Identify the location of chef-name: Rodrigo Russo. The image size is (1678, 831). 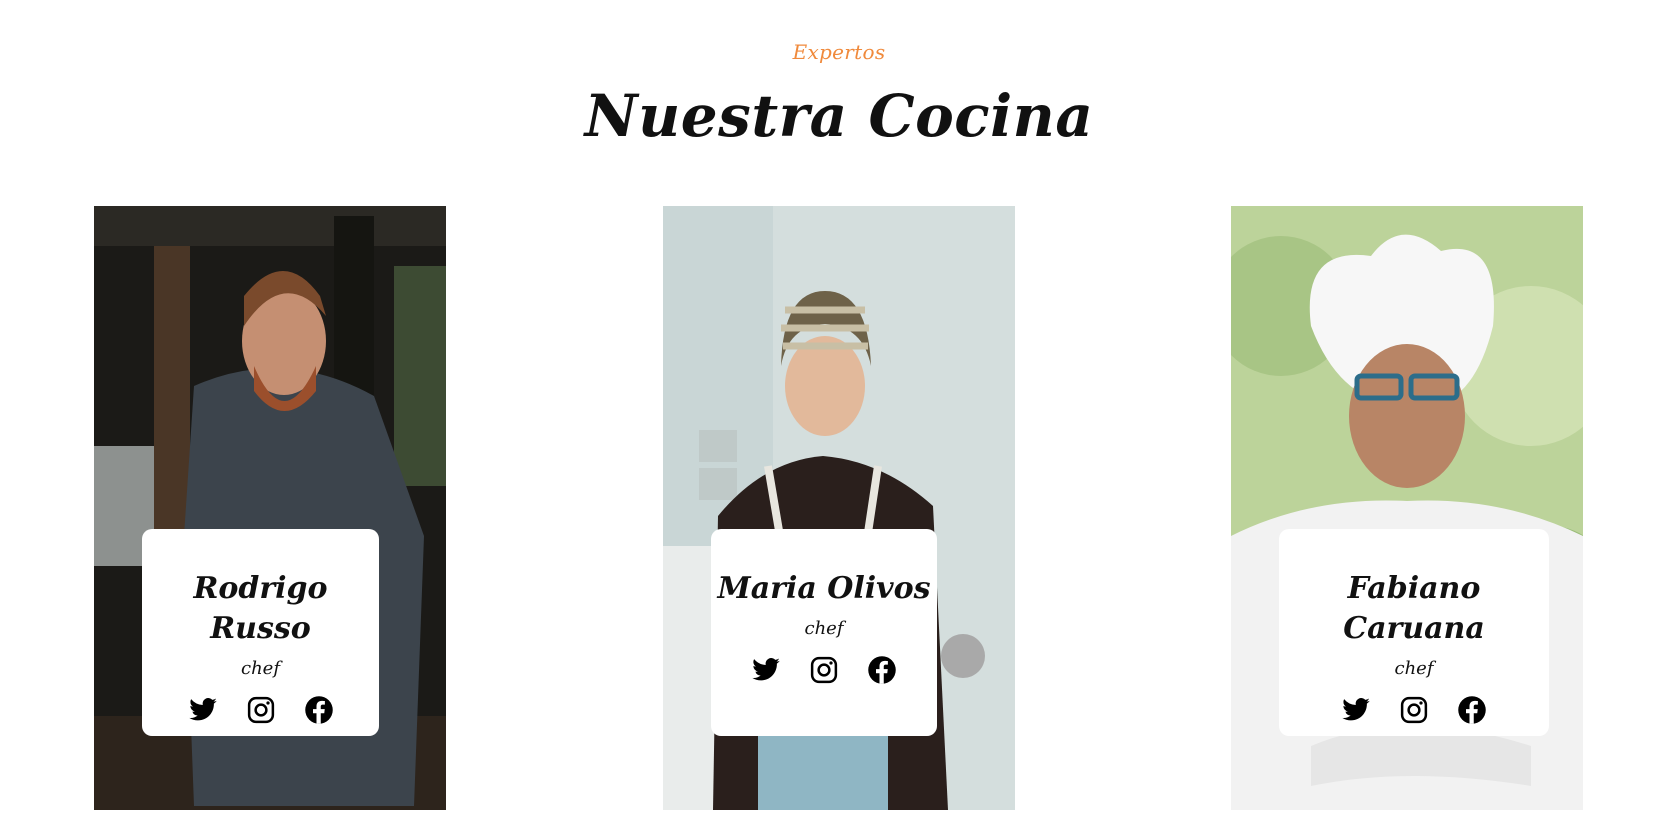
(260, 608).